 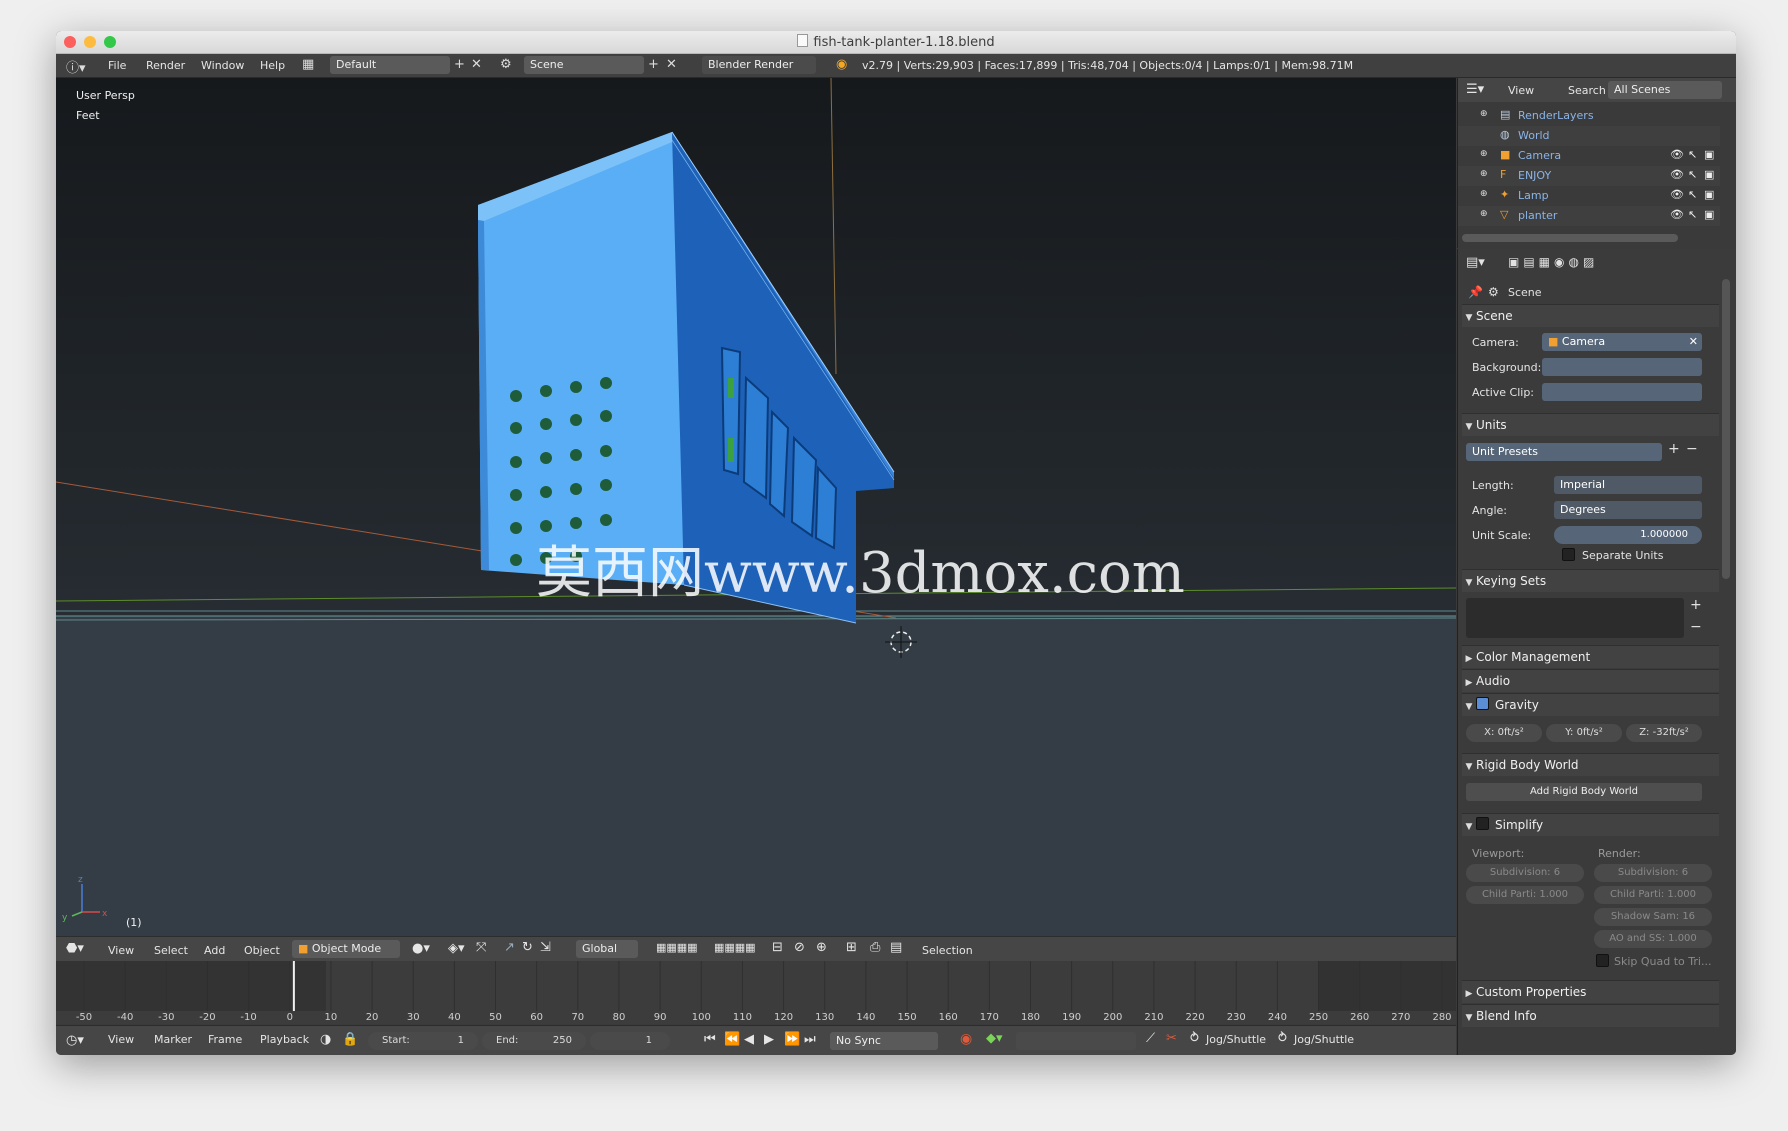 What do you see at coordinates (173, 1039) in the screenshot?
I see `marker-menu: Marker` at bounding box center [173, 1039].